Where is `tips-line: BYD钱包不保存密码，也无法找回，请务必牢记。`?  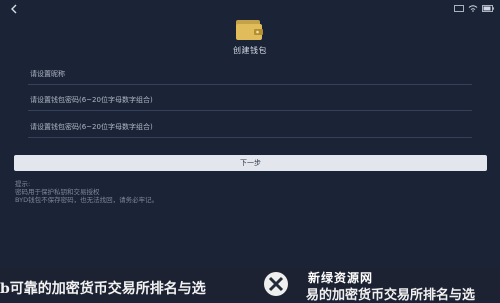
tips-line: BYD钱包不保存密码，也无法找回，请务必牢记。 is located at coordinates (87, 200).